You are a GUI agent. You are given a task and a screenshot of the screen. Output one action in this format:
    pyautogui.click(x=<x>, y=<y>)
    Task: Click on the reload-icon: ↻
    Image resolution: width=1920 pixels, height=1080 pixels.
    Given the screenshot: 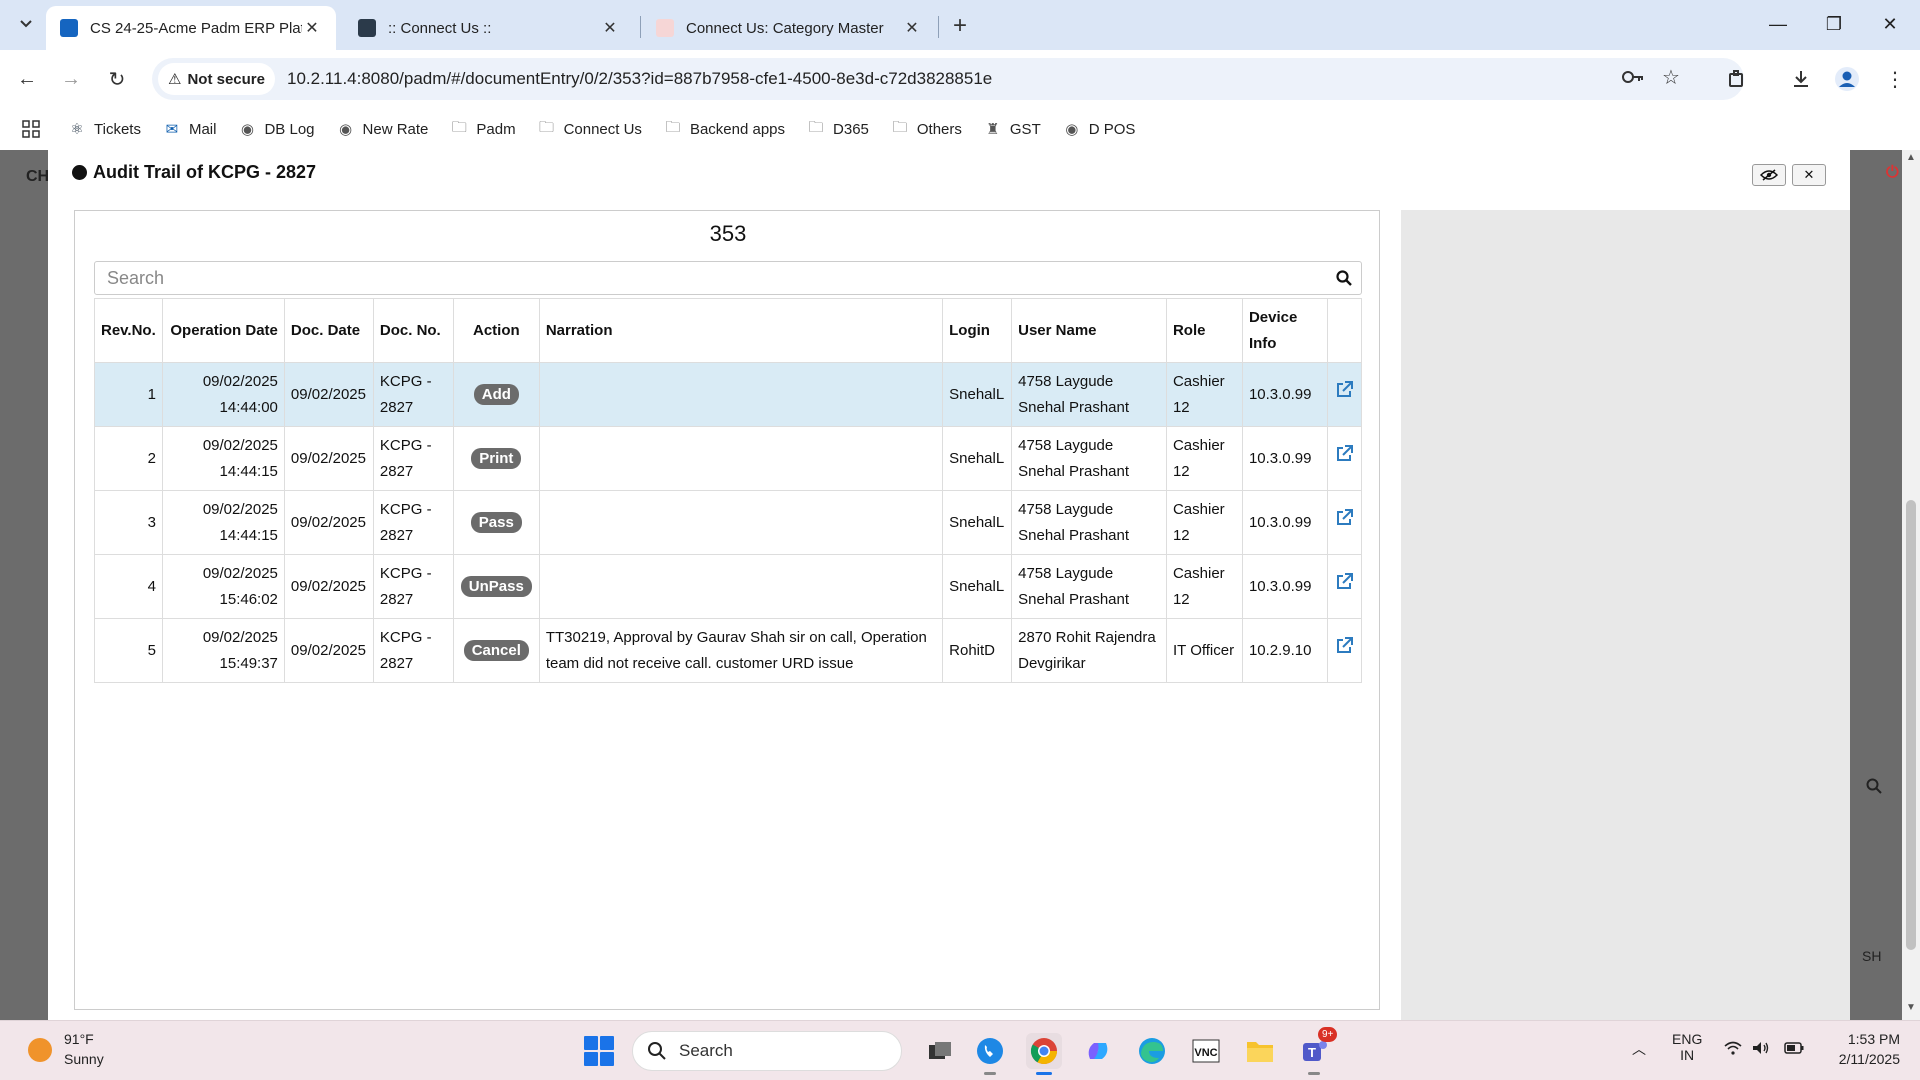 What is the action you would take?
    pyautogui.click(x=117, y=79)
    